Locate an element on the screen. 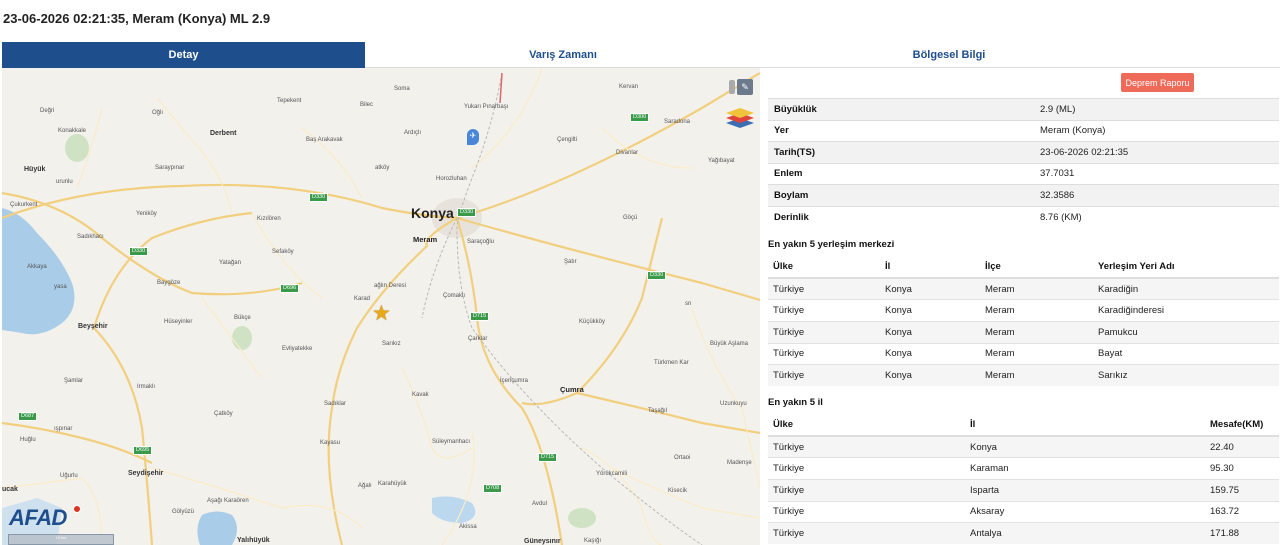 The width and height of the screenshot is (1280, 545). map-label: Konakkale is located at coordinates (72, 131).